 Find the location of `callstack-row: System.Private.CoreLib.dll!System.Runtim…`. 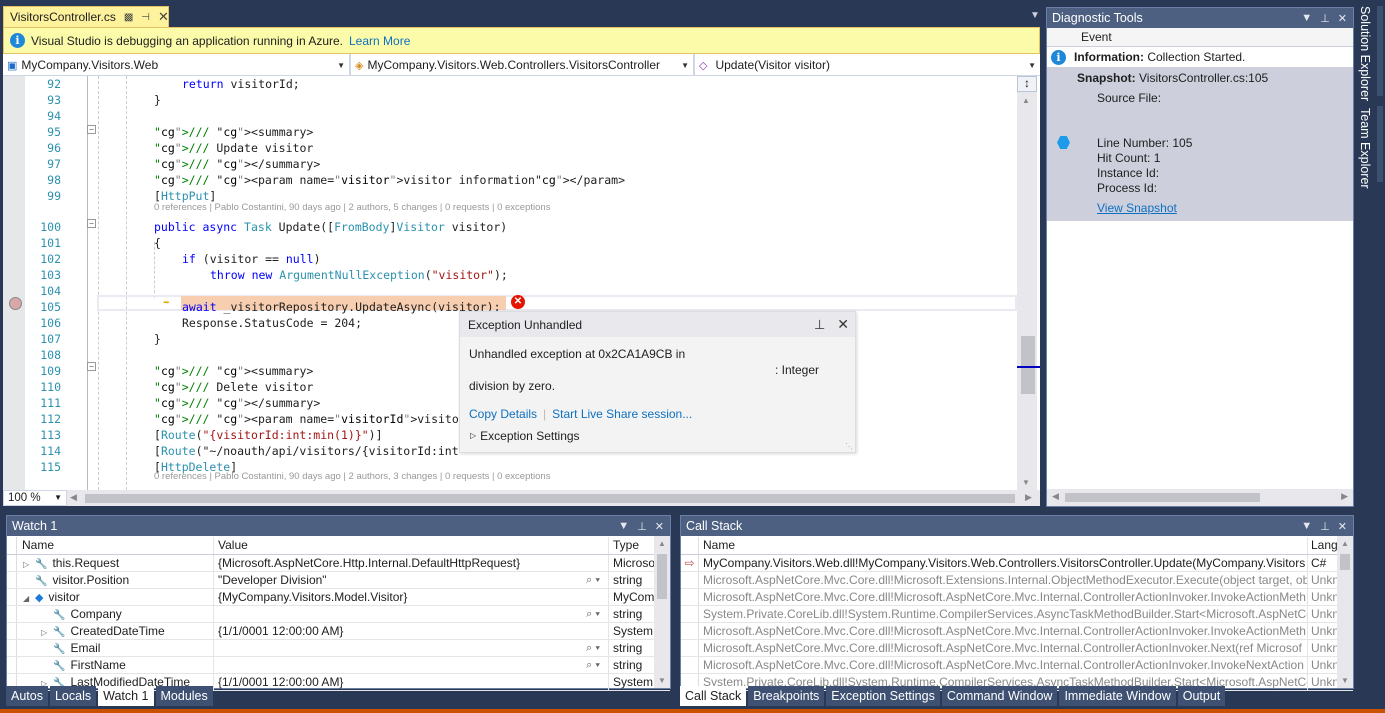

callstack-row: System.Private.CoreLib.dll!System.Runtim… is located at coordinates (1017, 614).